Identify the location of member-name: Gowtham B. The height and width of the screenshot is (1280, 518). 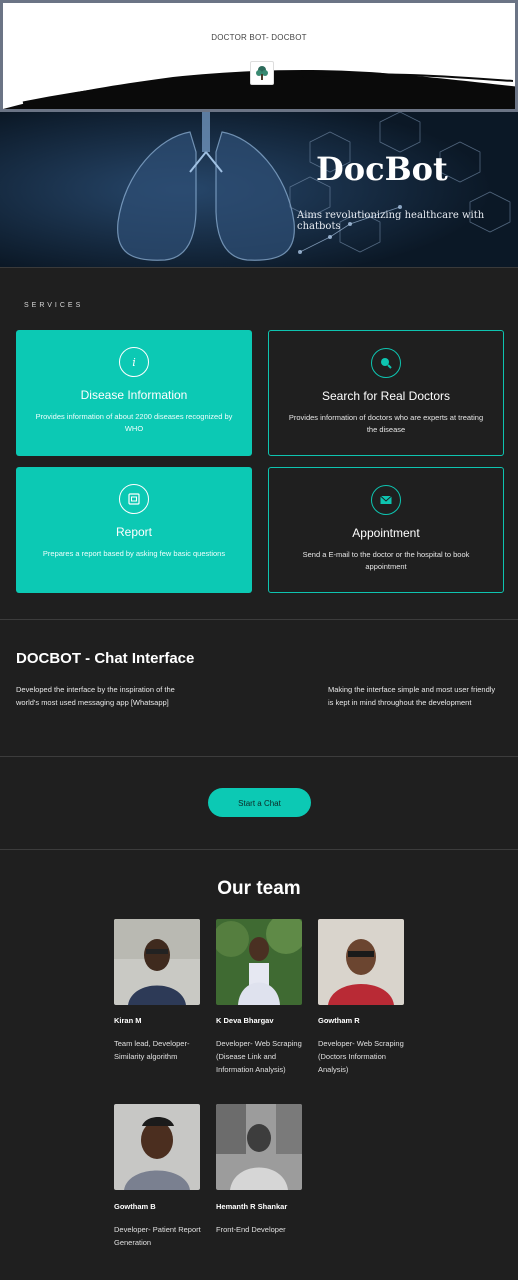
(135, 1206).